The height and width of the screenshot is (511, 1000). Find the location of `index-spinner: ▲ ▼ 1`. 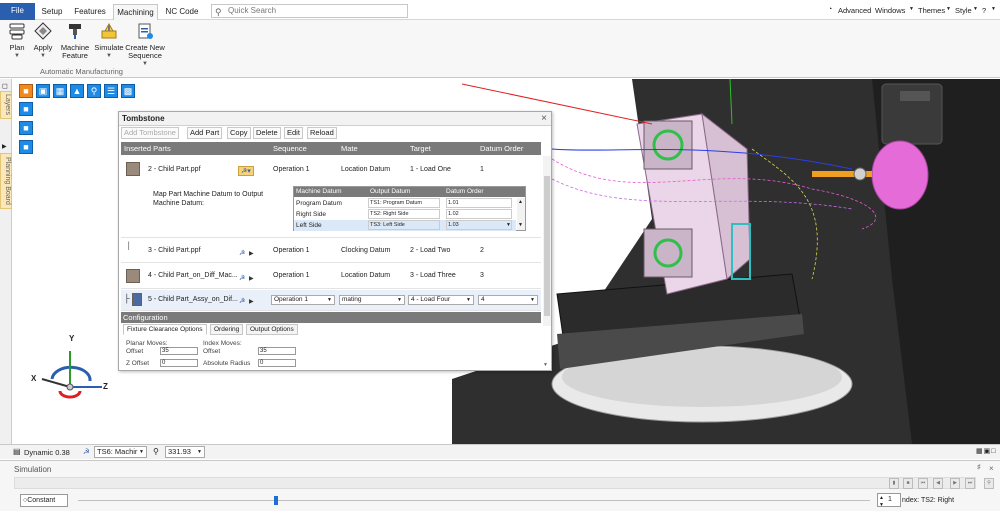

index-spinner: ▲ ▼ 1 is located at coordinates (889, 500).